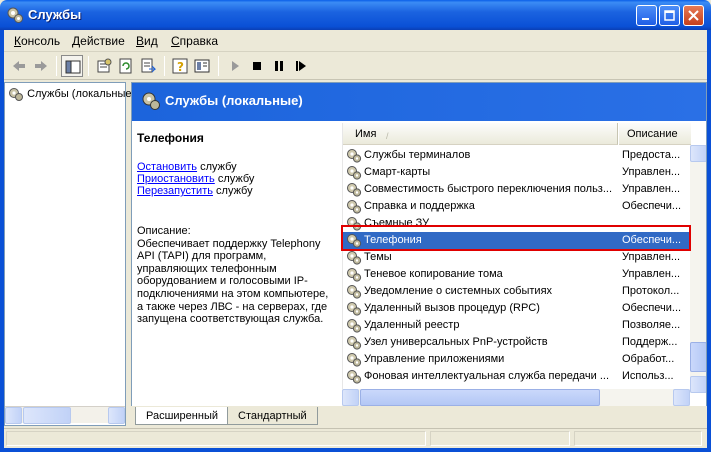  What do you see at coordinates (355, 450) in the screenshot?
I see `window-frame-bottom` at bounding box center [355, 450].